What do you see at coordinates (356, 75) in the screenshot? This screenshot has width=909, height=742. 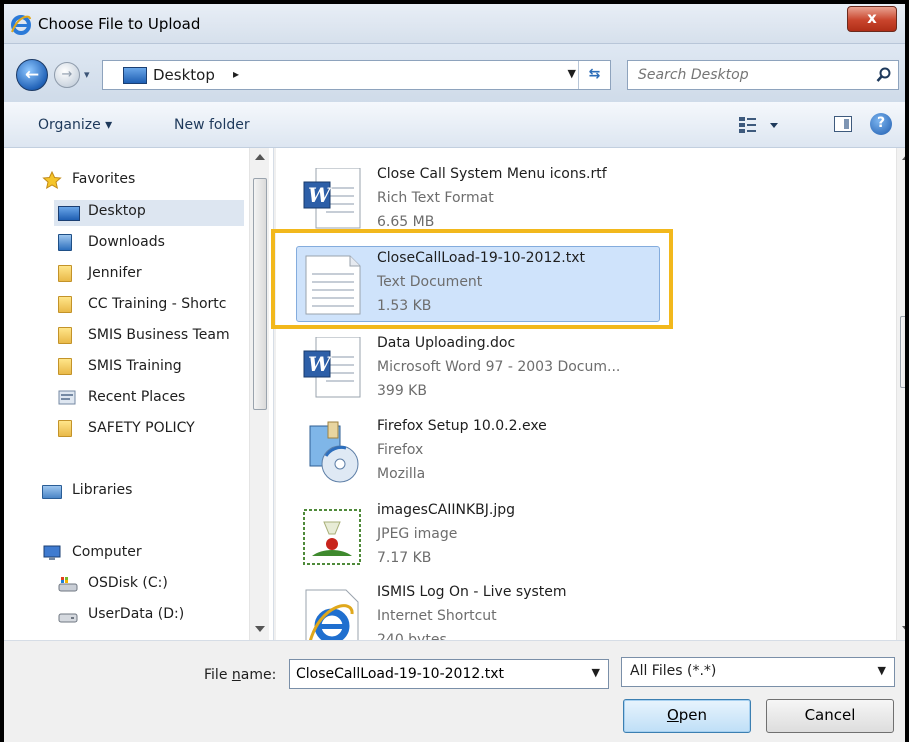 I see `address-bar: Desktop ▸ ▼ ⇆` at bounding box center [356, 75].